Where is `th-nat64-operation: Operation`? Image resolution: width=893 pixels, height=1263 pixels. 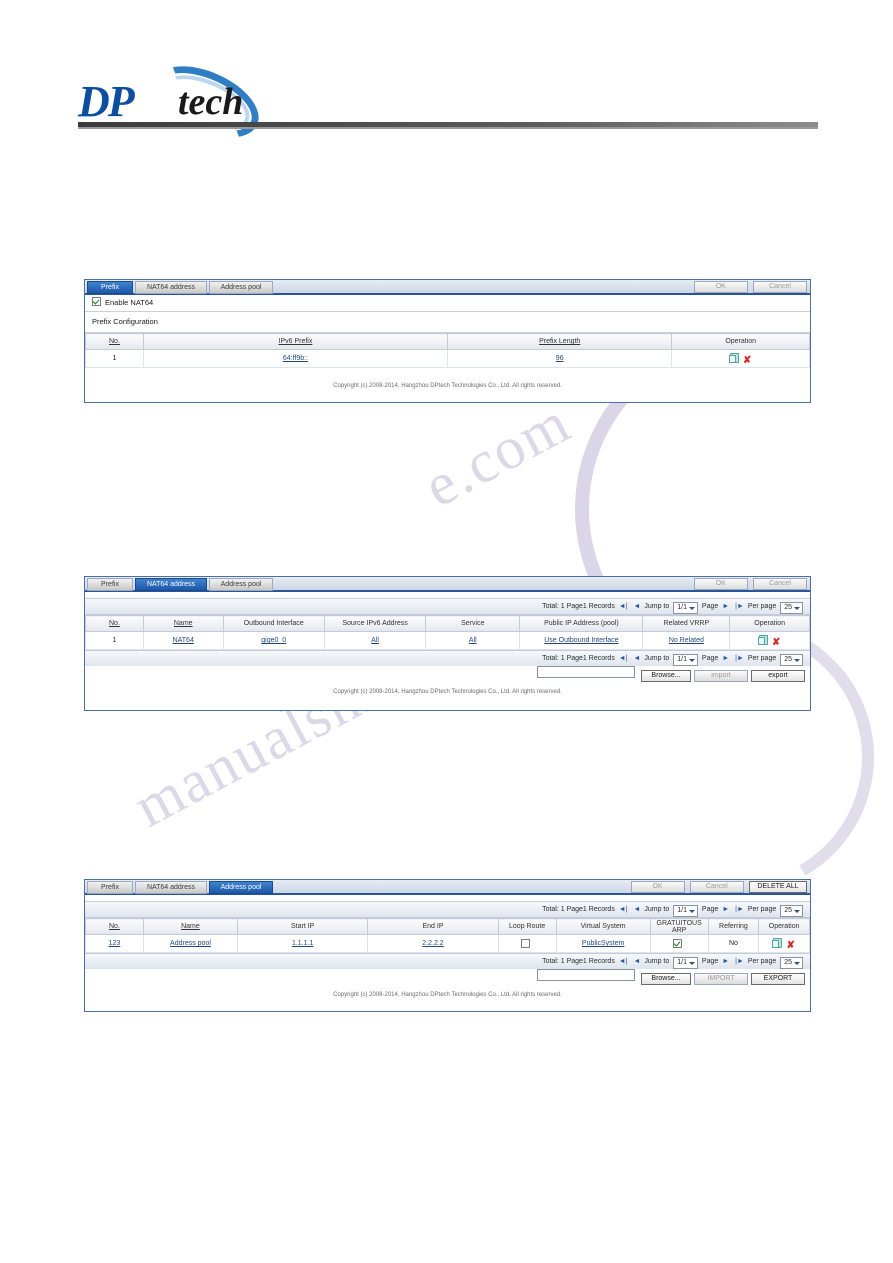 th-nat64-operation: Operation is located at coordinates (769, 623).